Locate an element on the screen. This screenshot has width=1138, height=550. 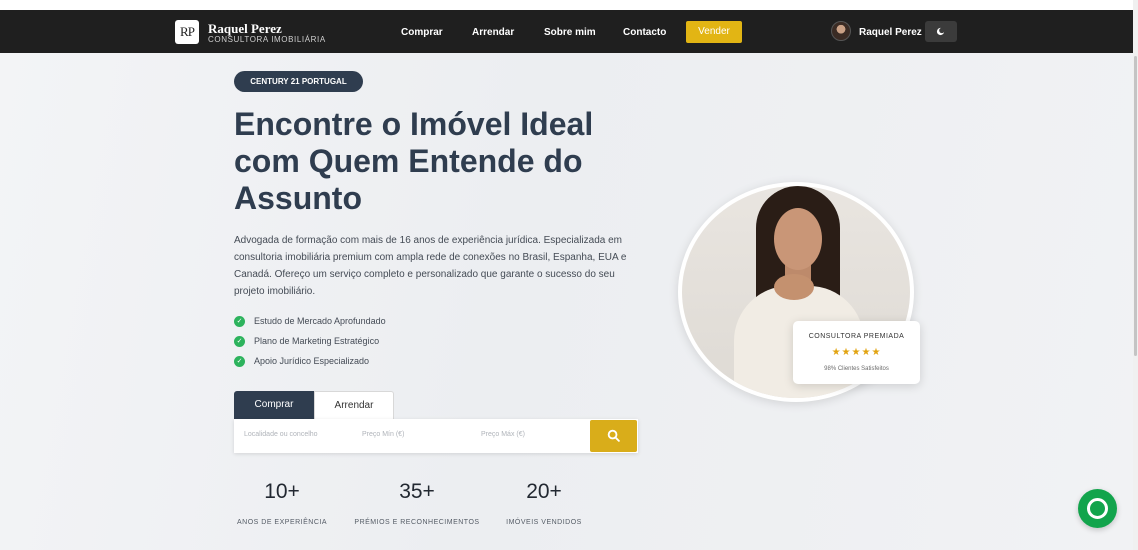
feature-label: Estudo de Mercado Aprofundado is located at coordinates (320, 321).